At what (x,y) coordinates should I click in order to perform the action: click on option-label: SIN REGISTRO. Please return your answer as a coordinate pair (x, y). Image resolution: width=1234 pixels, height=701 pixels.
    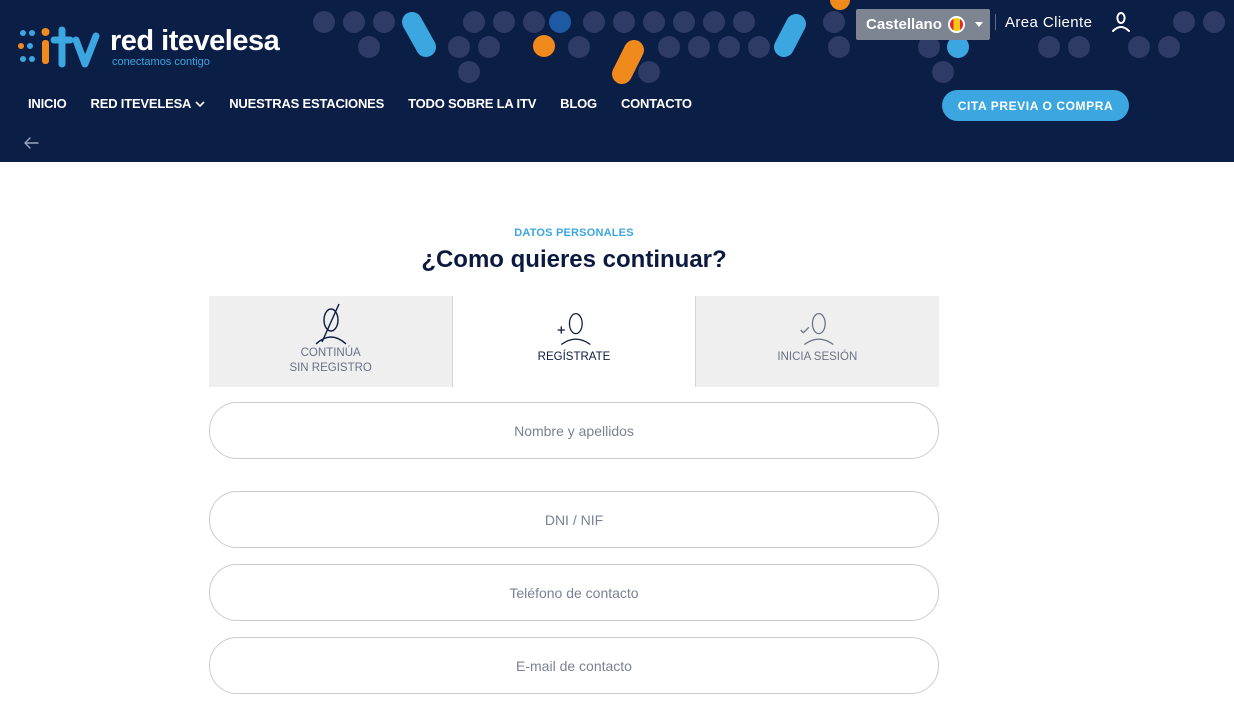
    Looking at the image, I should click on (330, 368).